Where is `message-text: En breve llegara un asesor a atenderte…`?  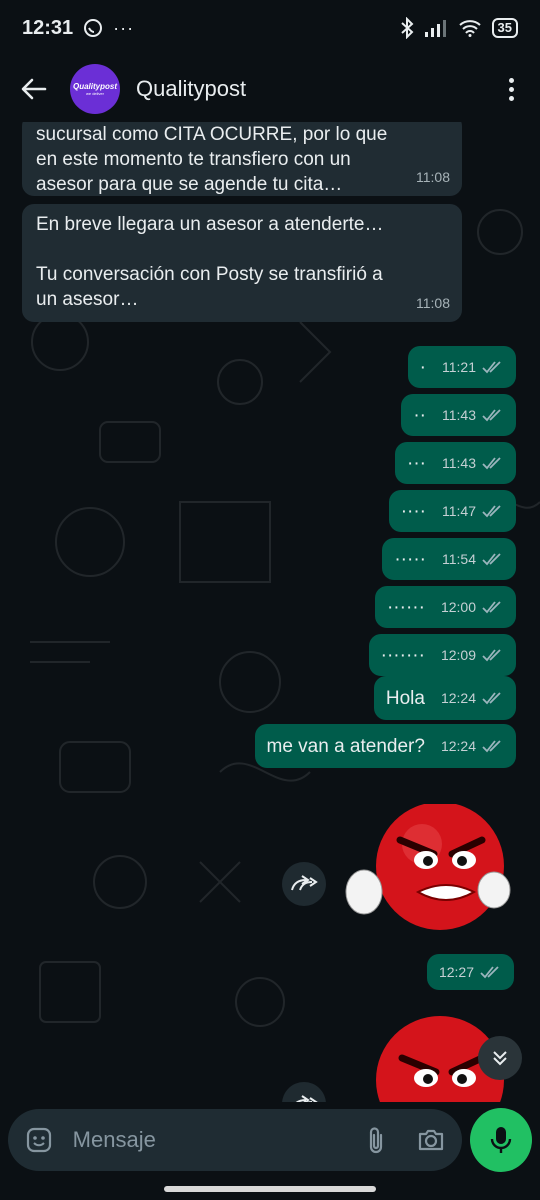 message-text: En breve llegara un asesor a atenderte… is located at coordinates (210, 224).